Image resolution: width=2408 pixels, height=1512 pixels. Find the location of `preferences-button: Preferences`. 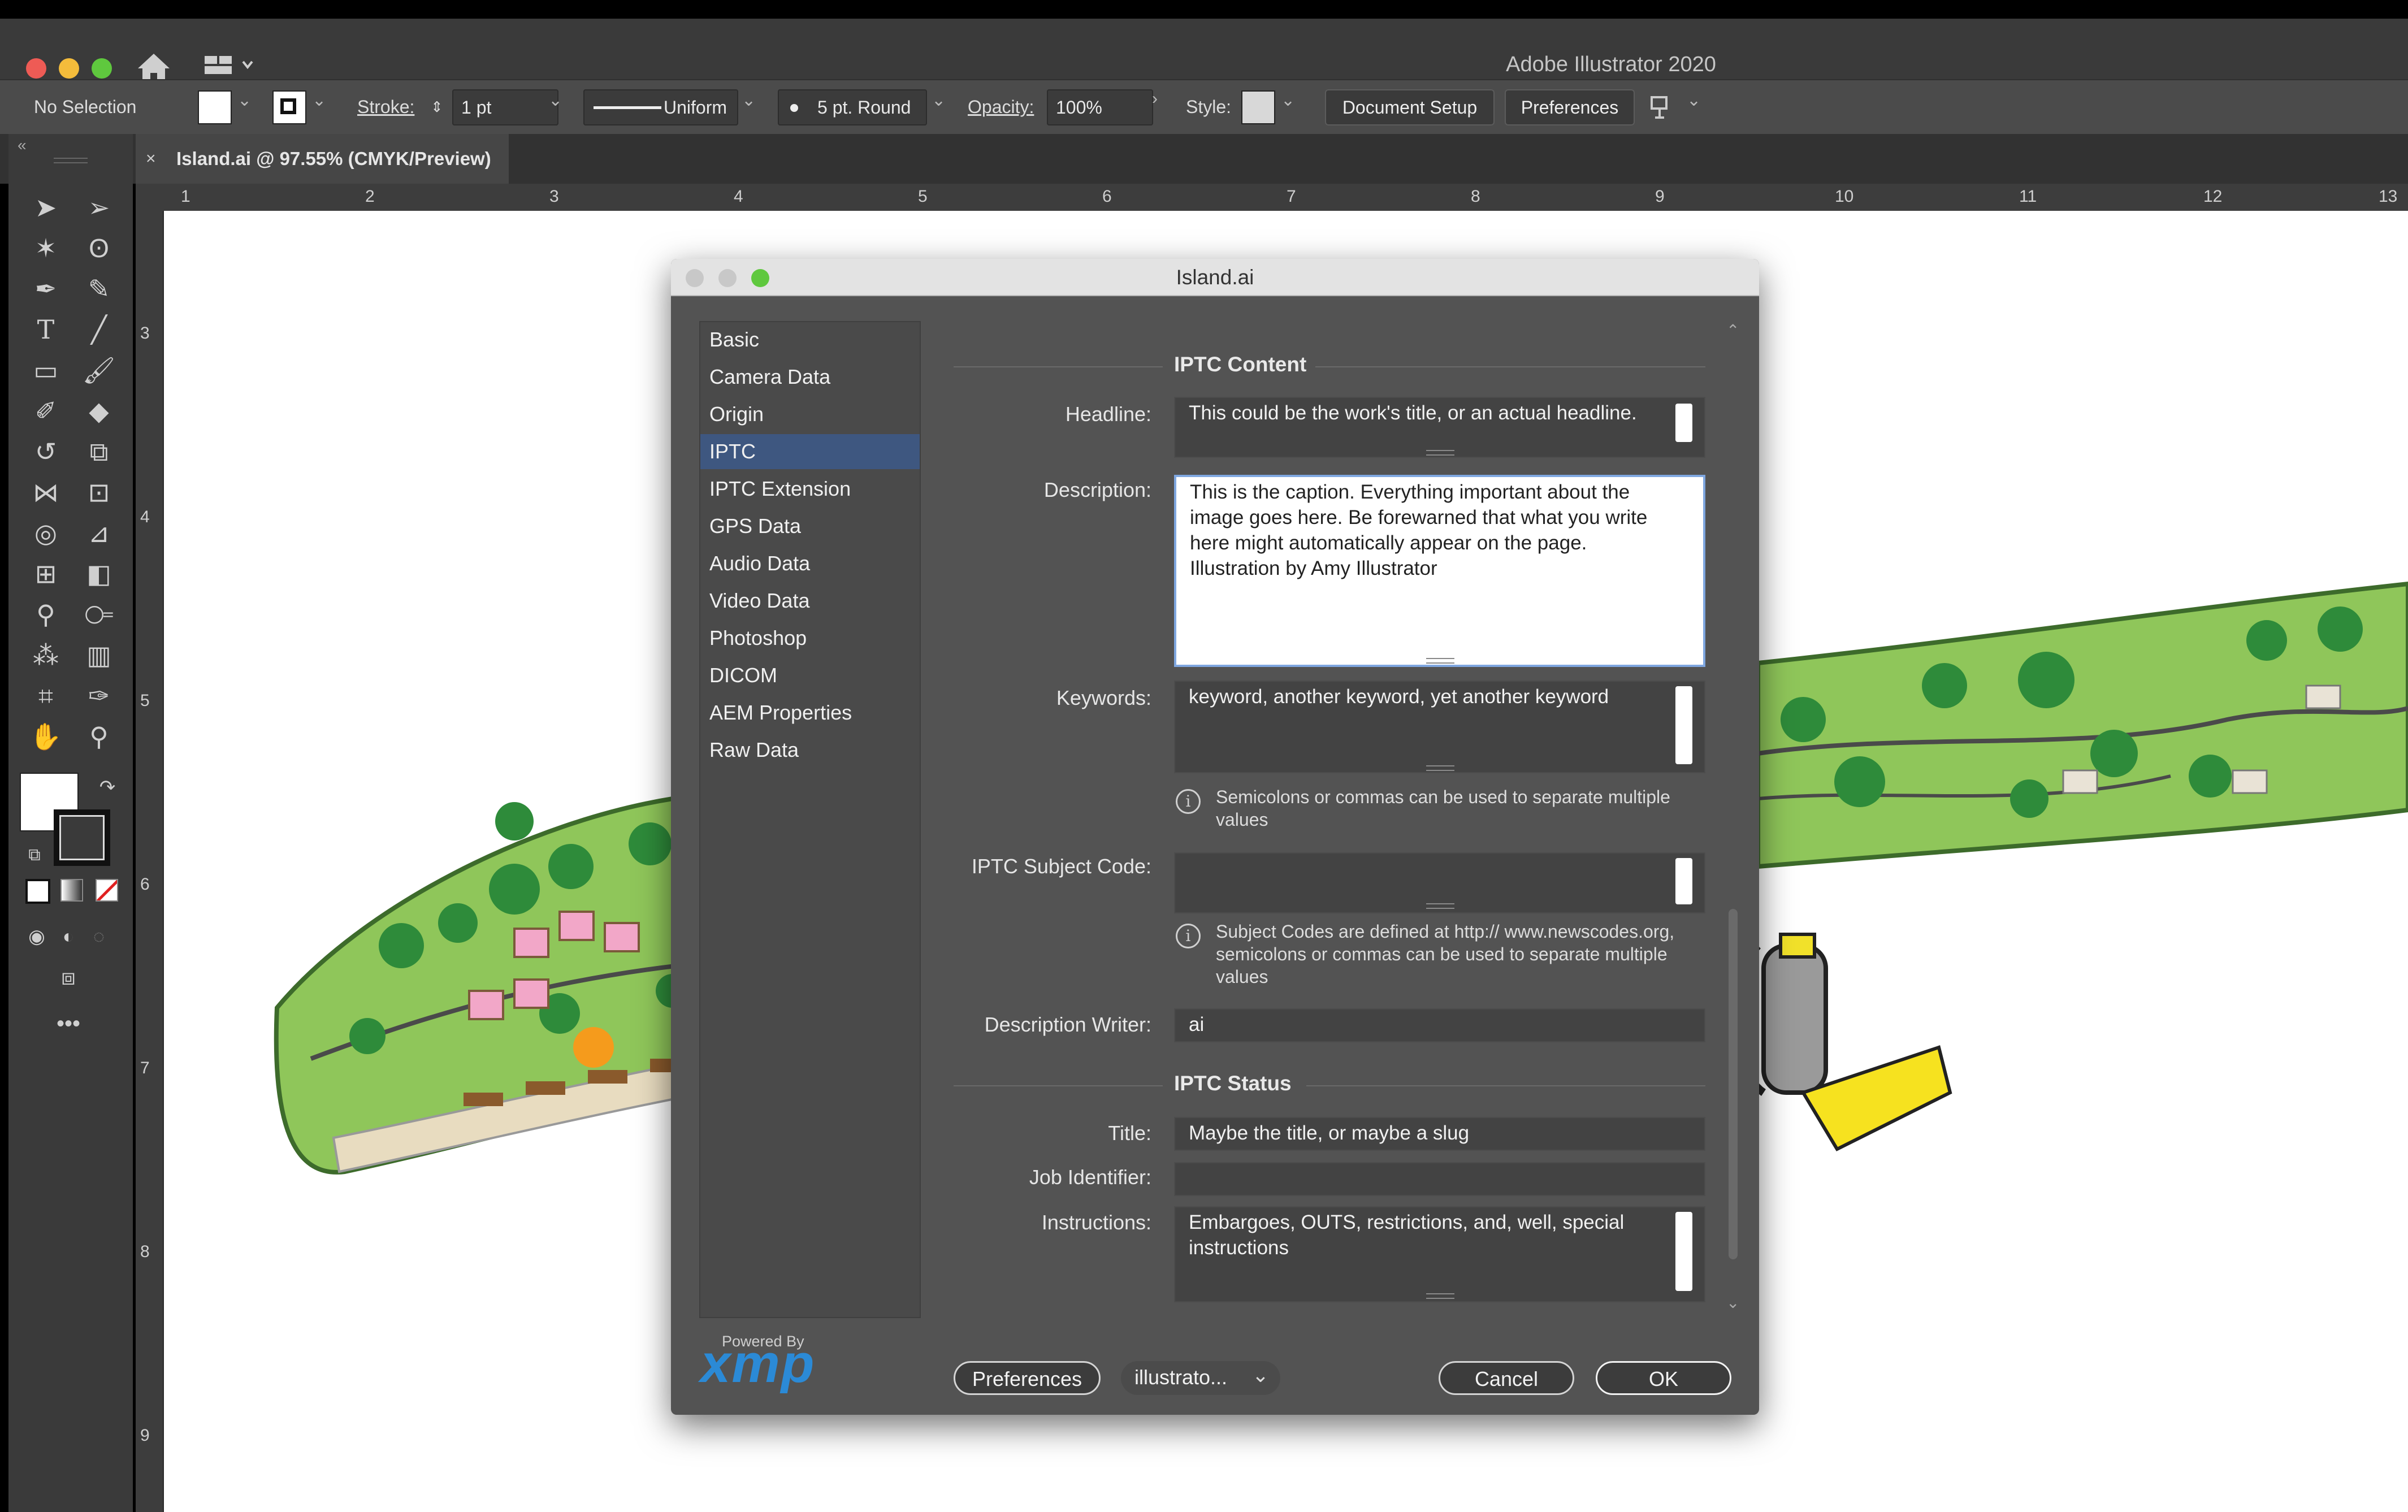

preferences-button: Preferences is located at coordinates (1570, 107).